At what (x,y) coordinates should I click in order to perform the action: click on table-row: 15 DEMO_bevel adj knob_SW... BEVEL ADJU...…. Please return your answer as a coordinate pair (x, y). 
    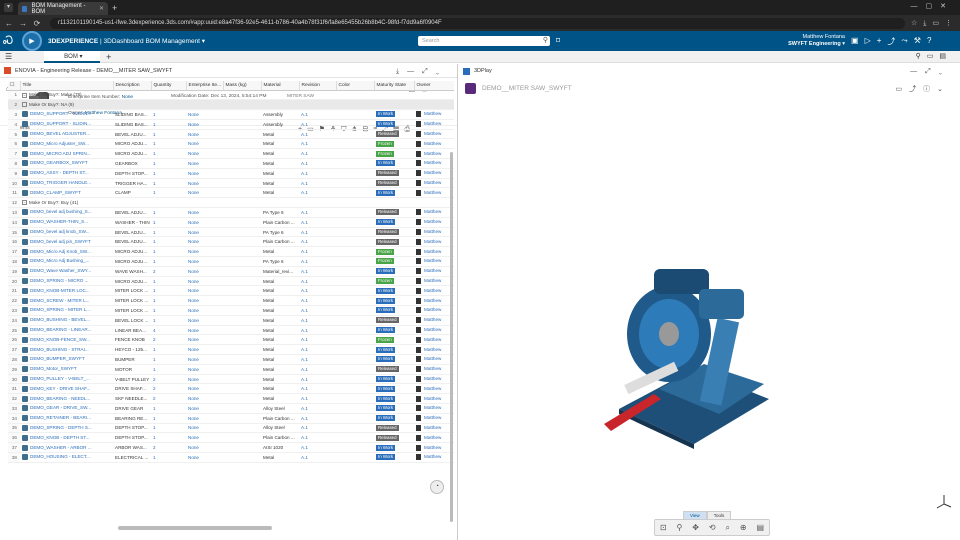
    Looking at the image, I should click on (231, 232).